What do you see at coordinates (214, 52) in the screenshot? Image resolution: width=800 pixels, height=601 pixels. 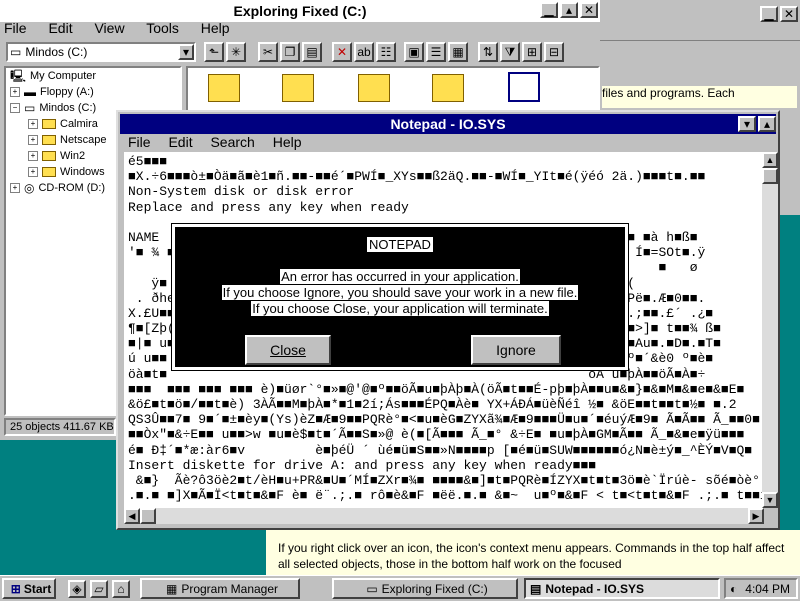 I see `up-folder-button: ⬑` at bounding box center [214, 52].